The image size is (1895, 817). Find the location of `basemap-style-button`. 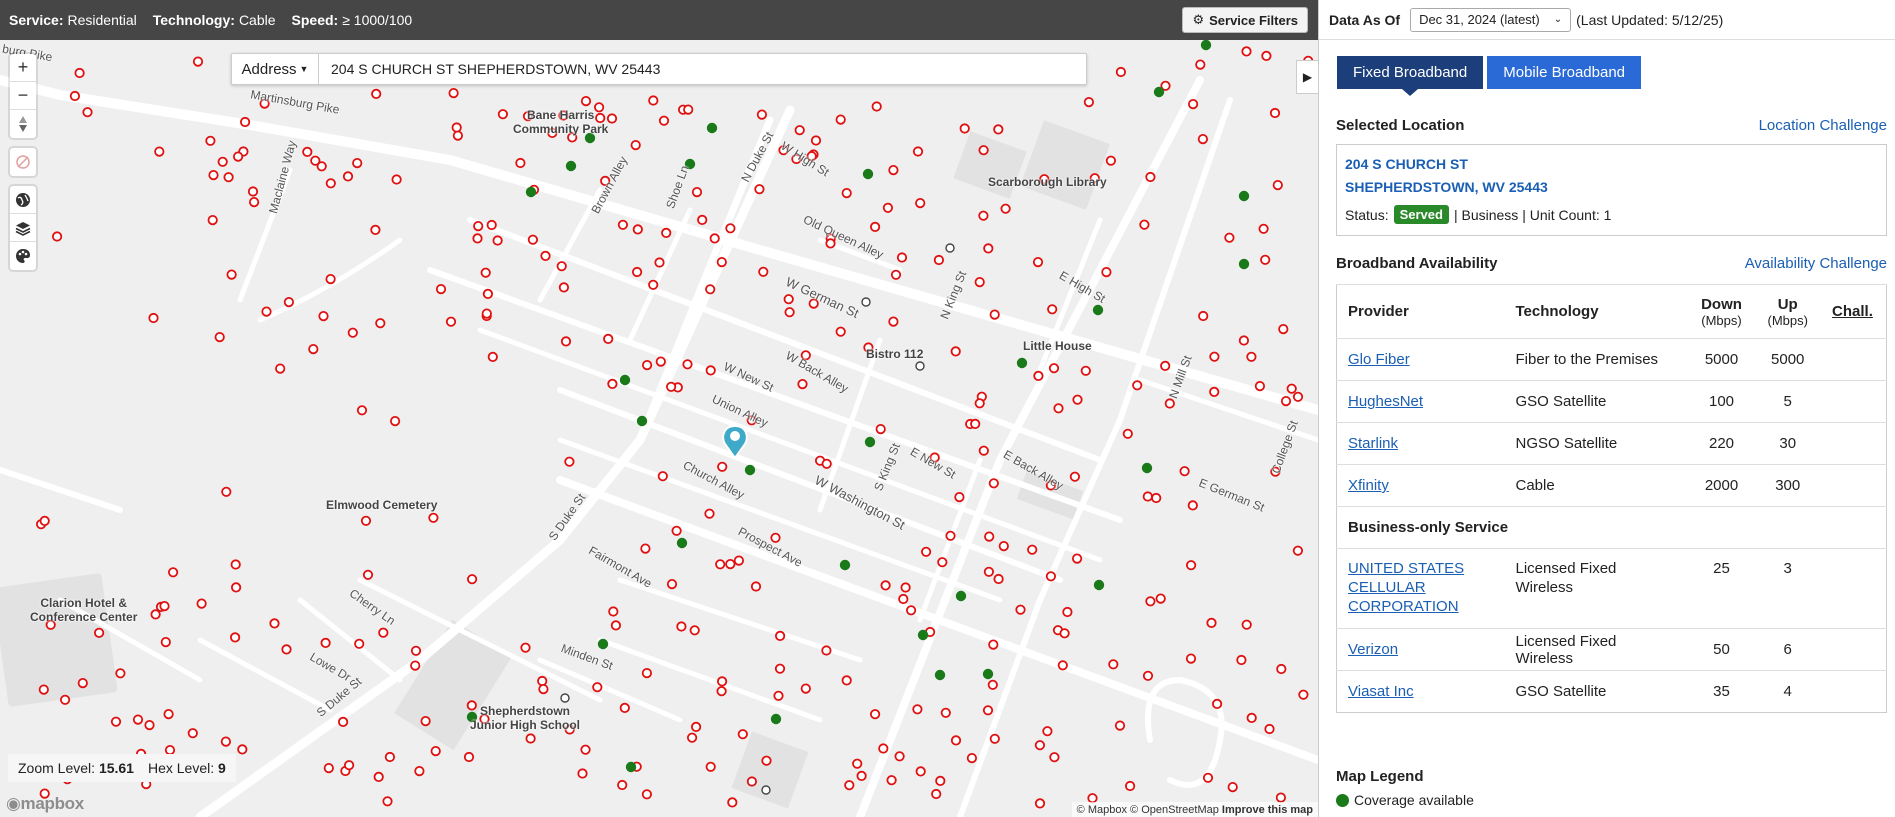

basemap-style-button is located at coordinates (23, 256).